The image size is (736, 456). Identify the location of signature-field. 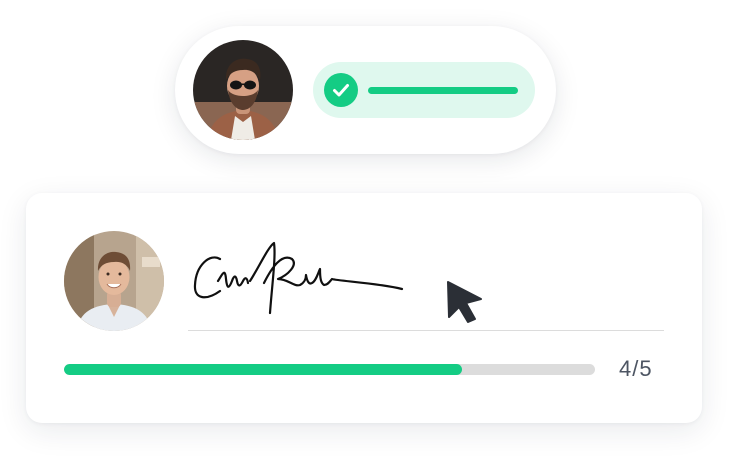
(426, 280).